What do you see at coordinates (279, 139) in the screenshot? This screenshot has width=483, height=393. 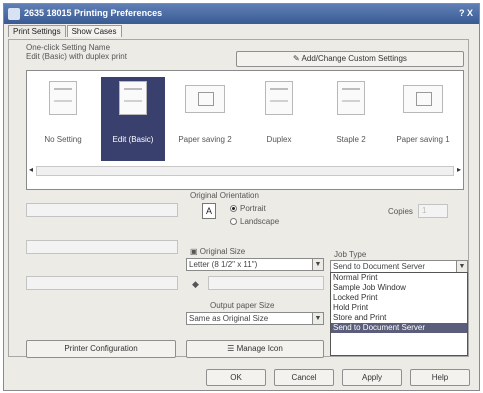 I see `preset-label: Duplex` at bounding box center [279, 139].